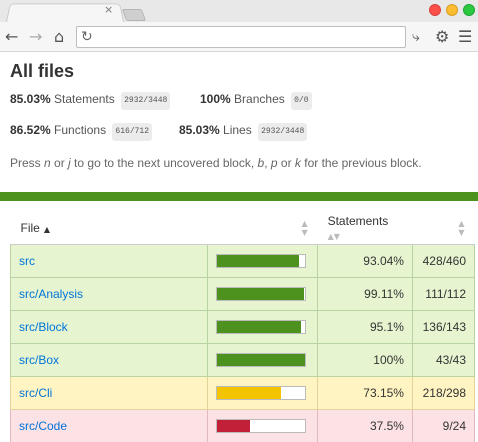 The image size is (478, 442). I want to click on file-cell: src/Cli, so click(109, 392).